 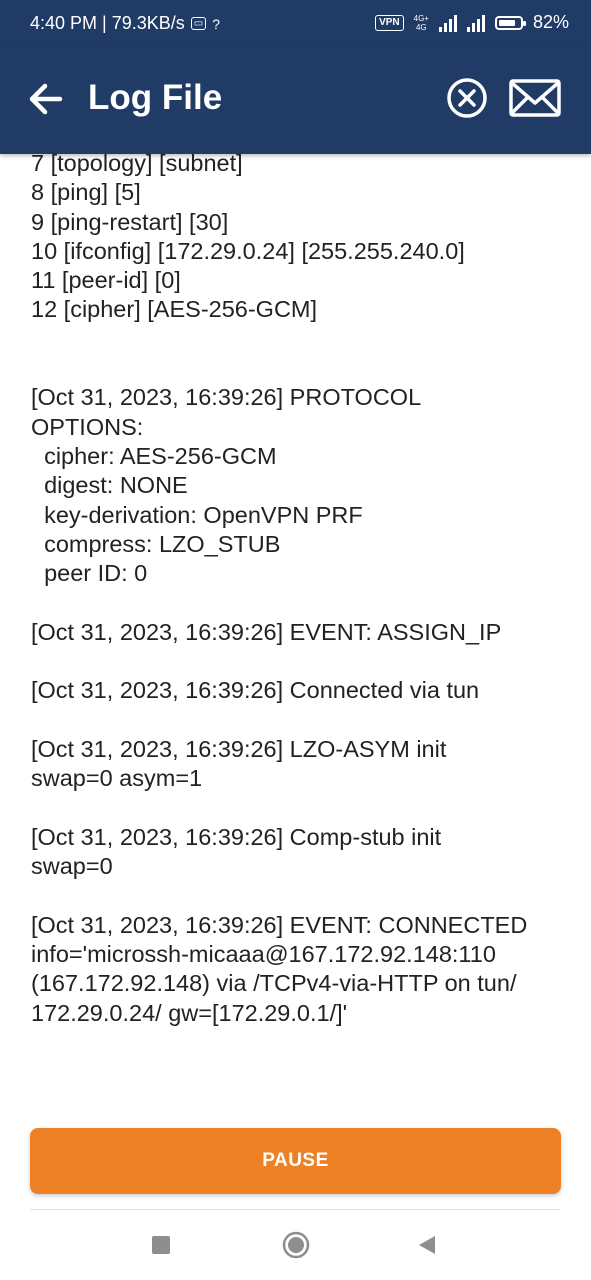 I want to click on battery-icon, so click(x=510, y=22).